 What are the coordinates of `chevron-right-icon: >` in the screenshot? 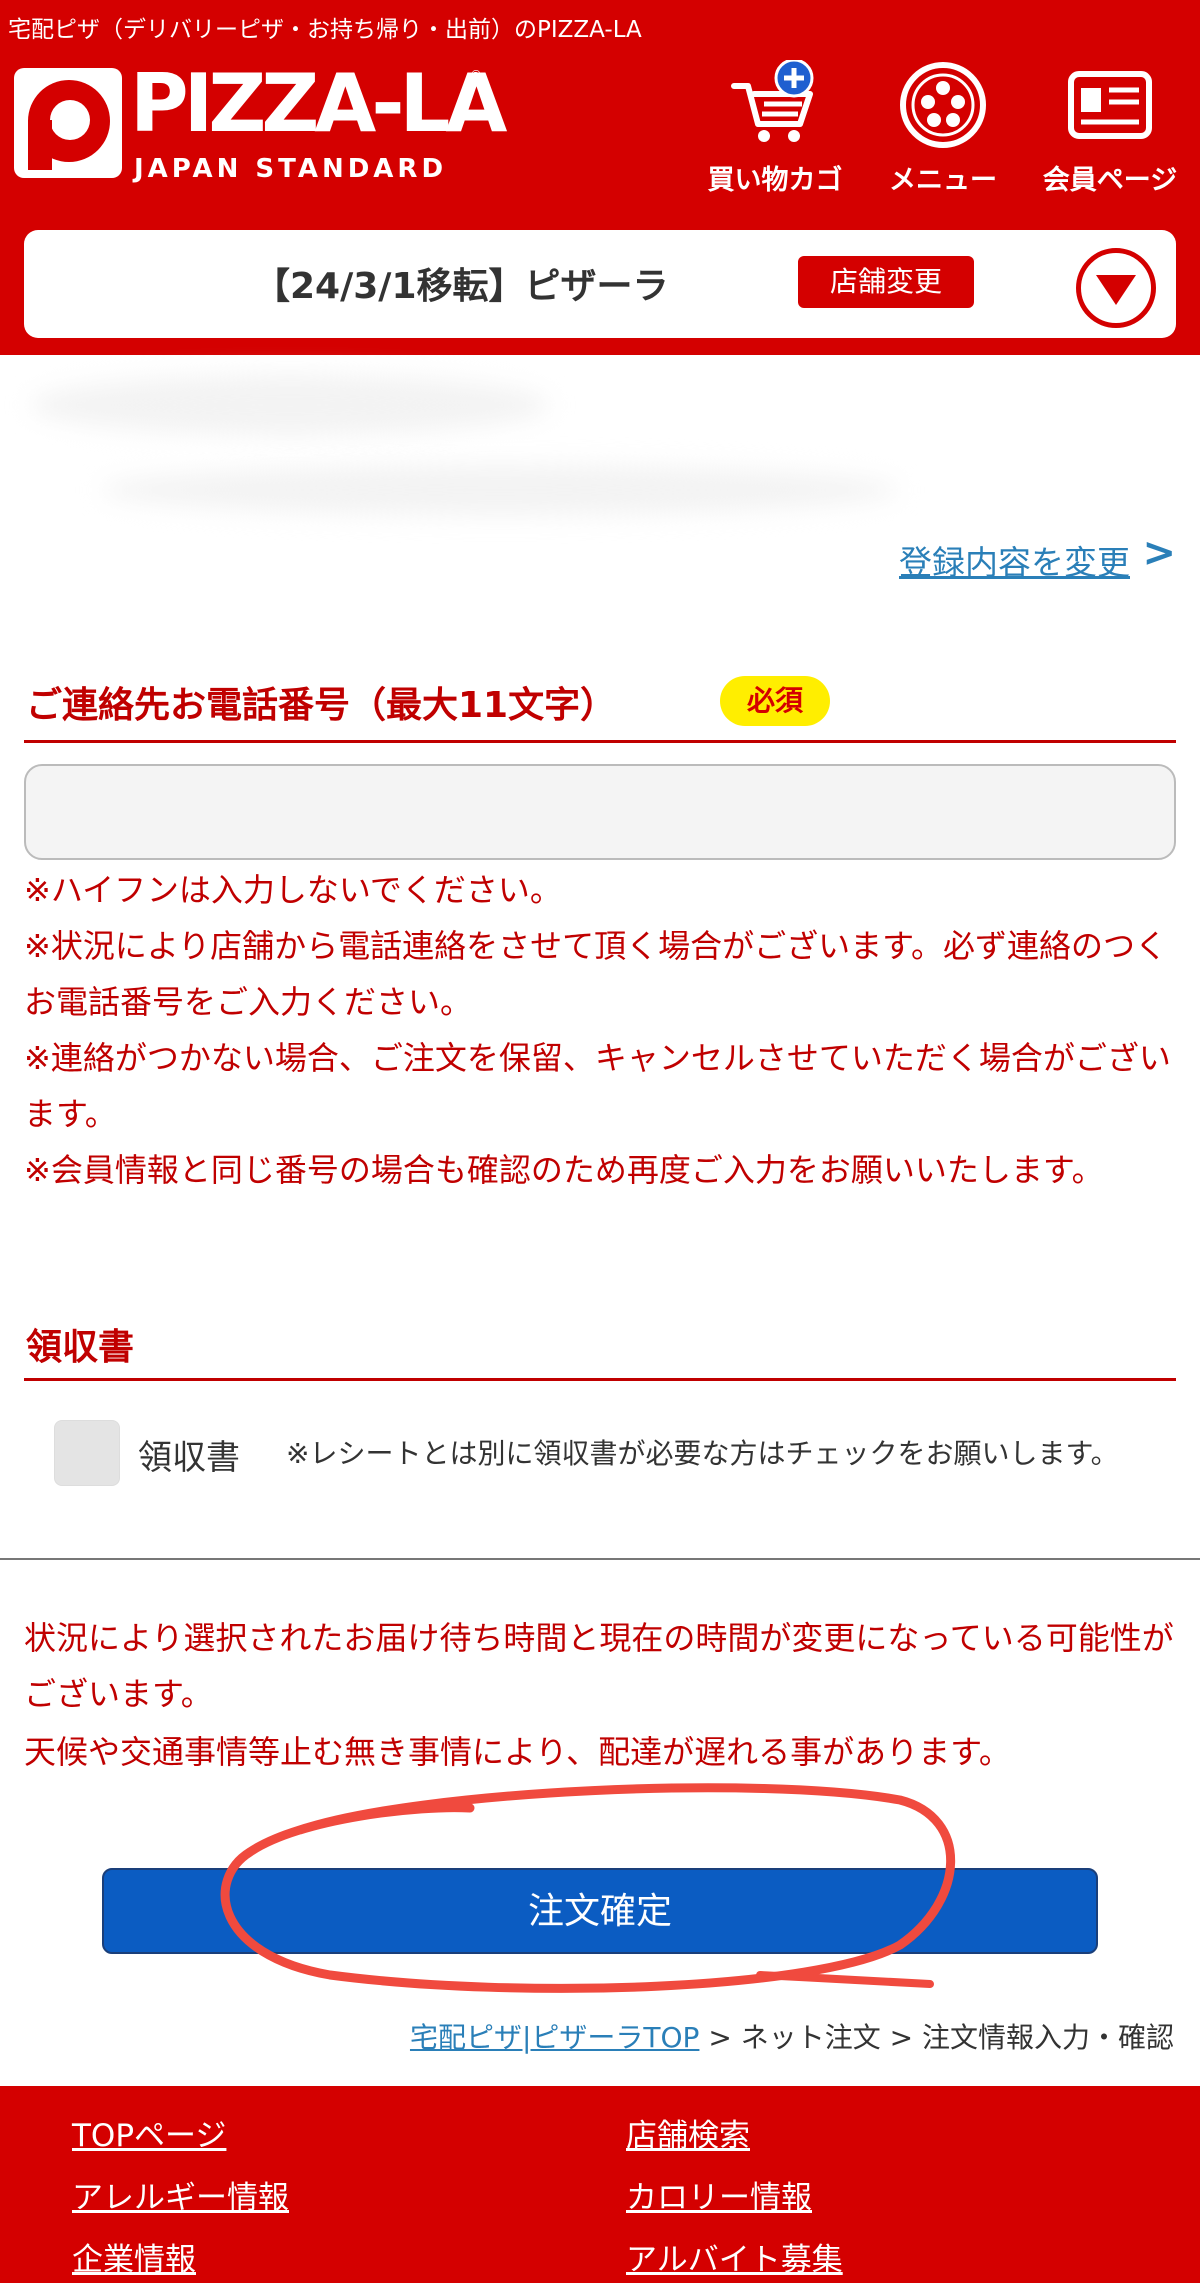 It's located at (1159, 553).